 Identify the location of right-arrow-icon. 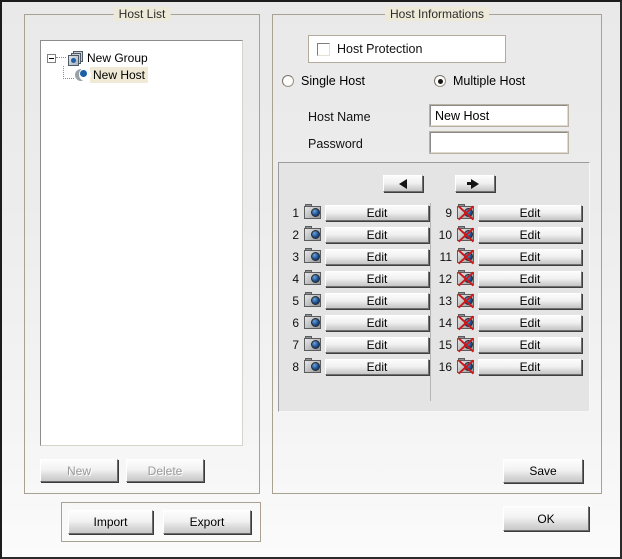
(473, 183).